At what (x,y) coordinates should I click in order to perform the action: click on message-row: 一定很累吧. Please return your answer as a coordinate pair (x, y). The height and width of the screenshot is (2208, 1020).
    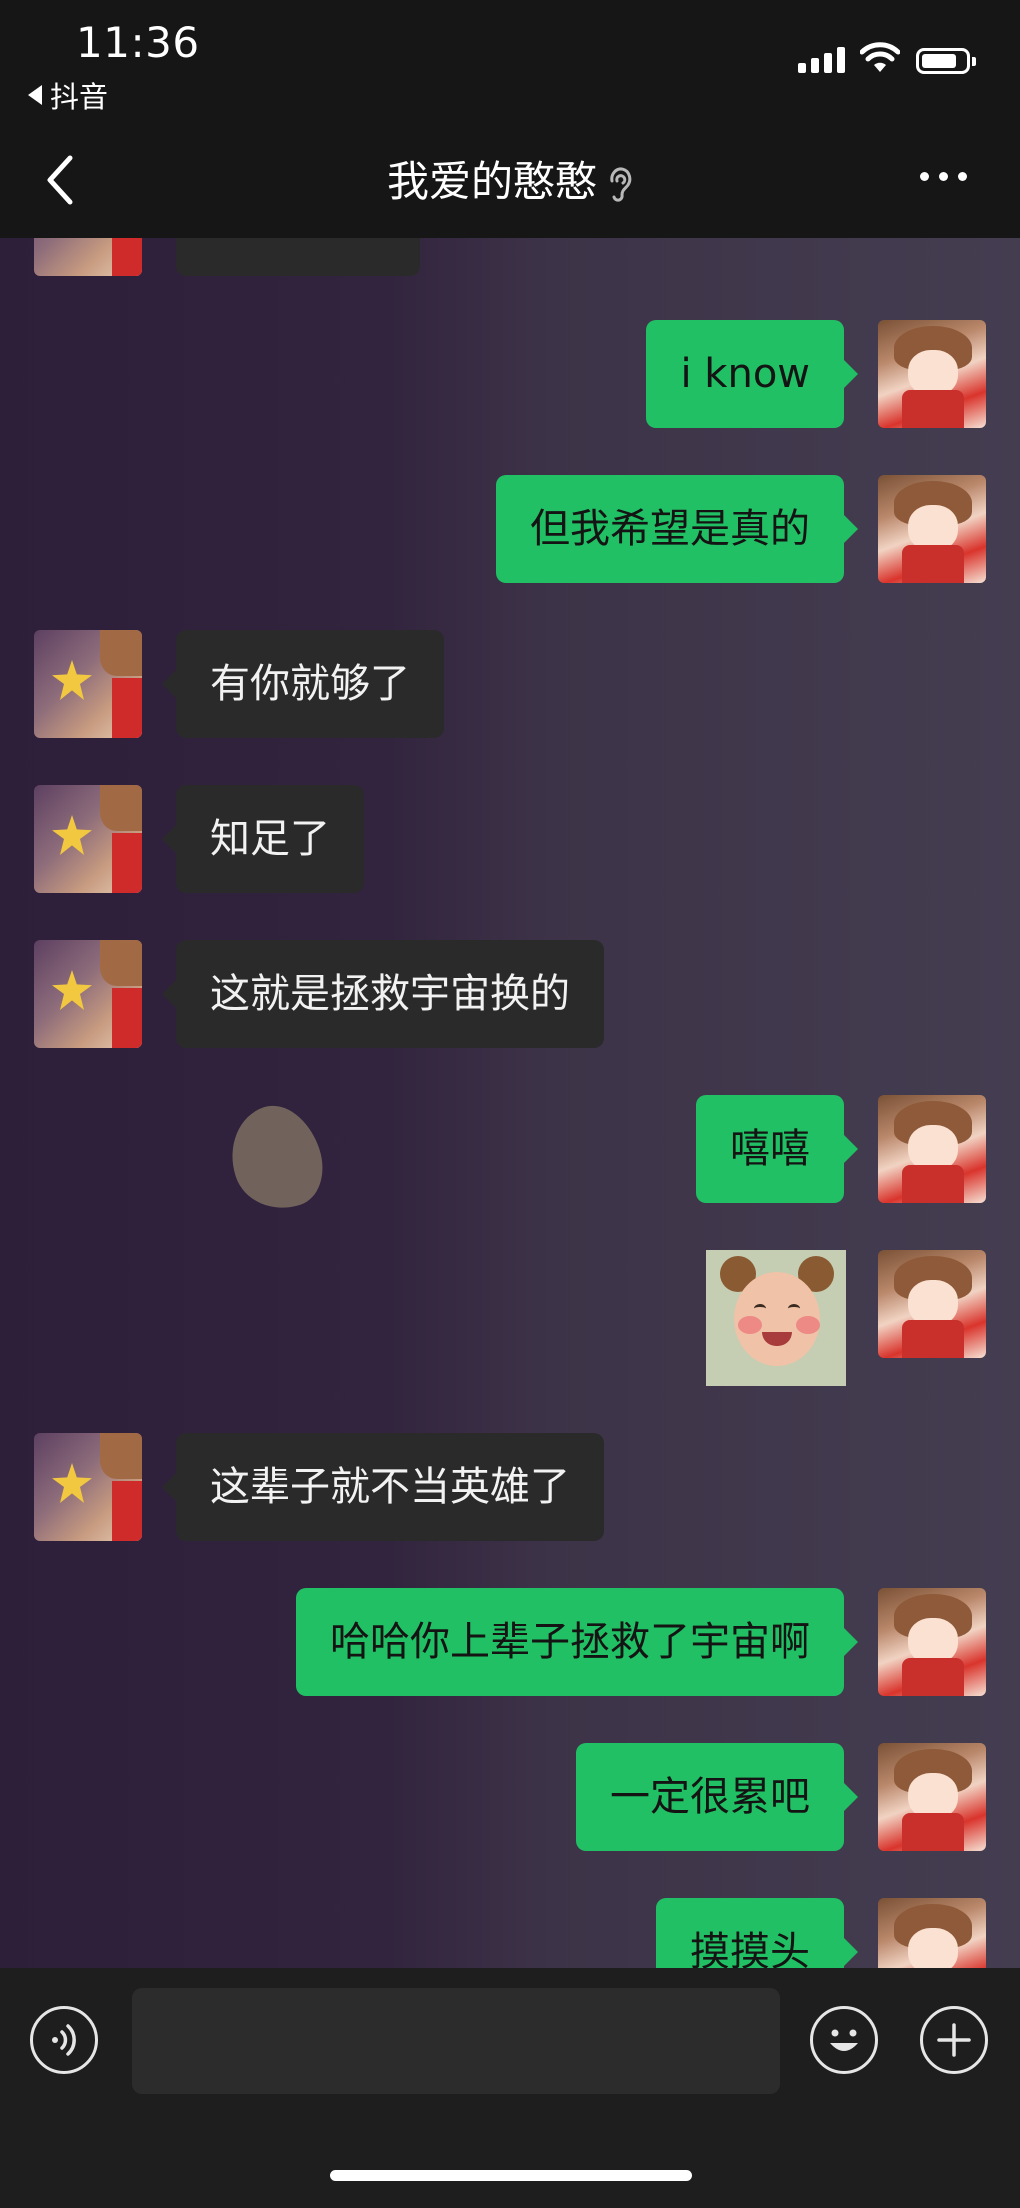
    Looking at the image, I should click on (510, 1797).